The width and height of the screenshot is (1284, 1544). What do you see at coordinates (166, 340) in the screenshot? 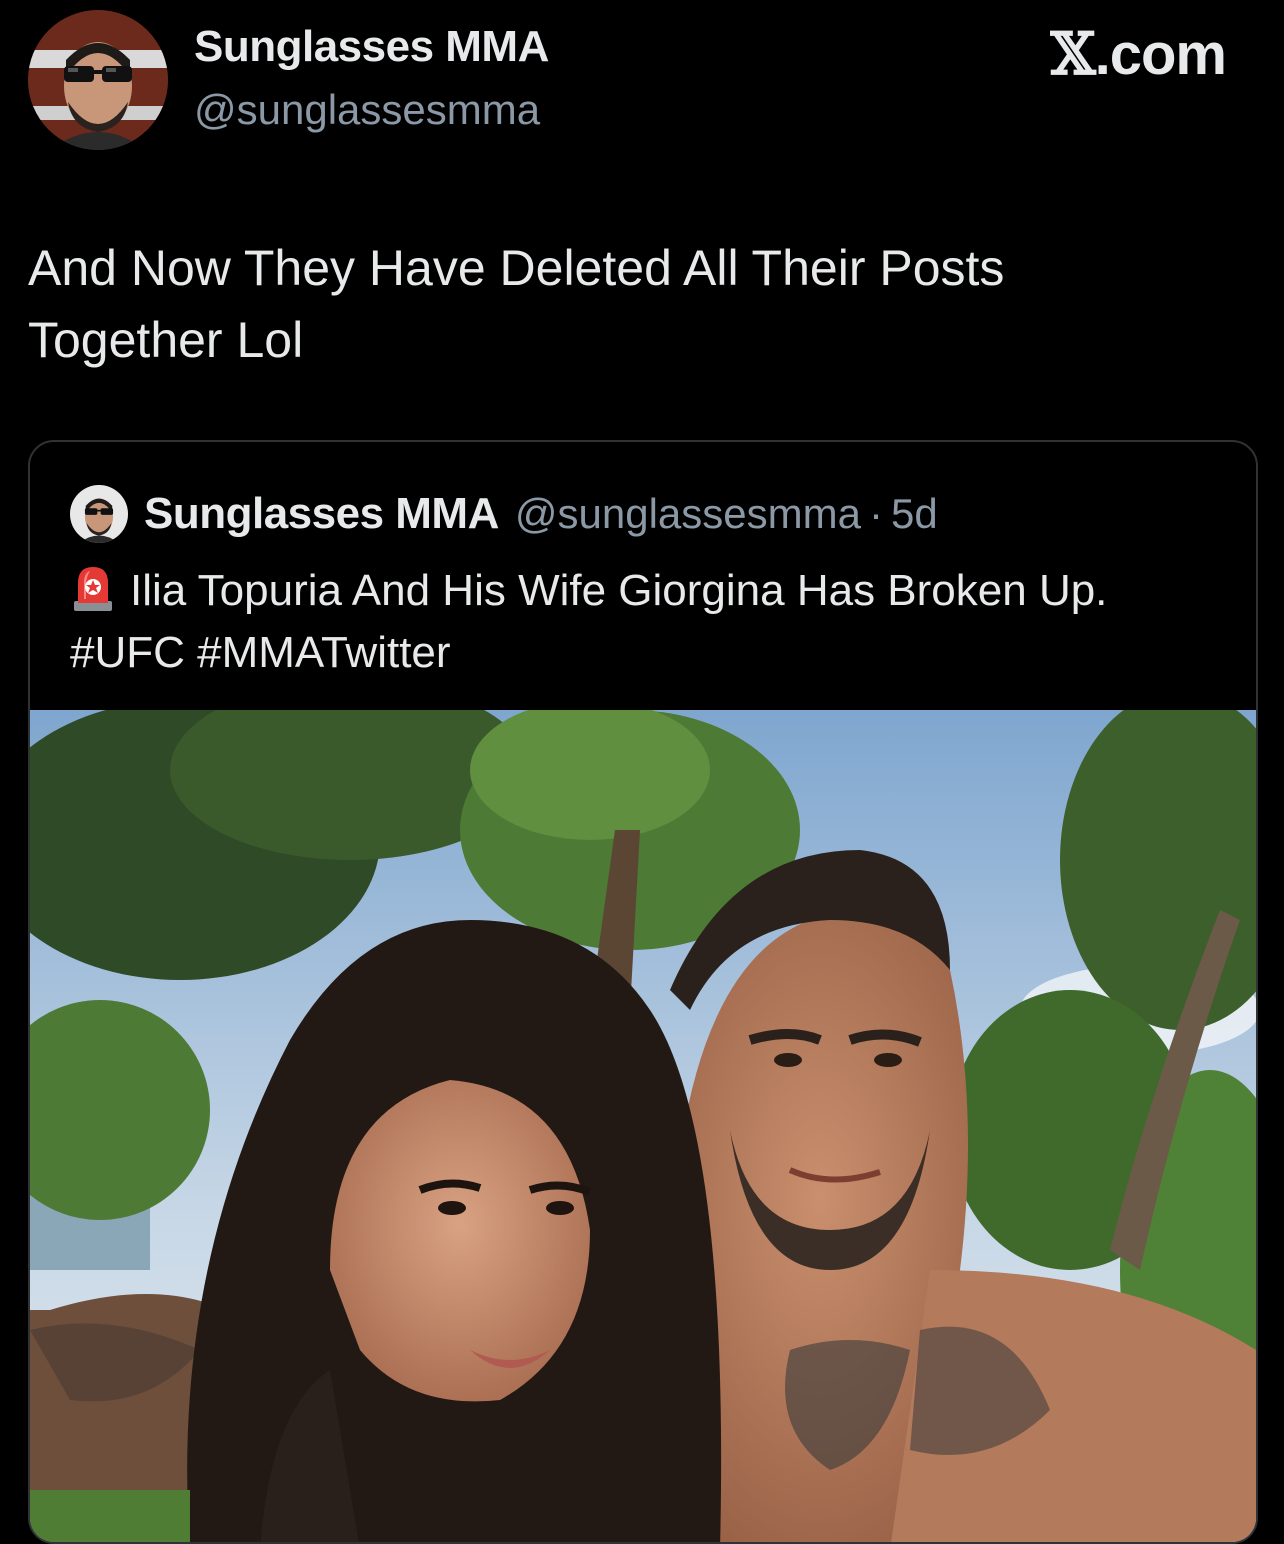
I see `post-text-line: Together Lol` at bounding box center [166, 340].